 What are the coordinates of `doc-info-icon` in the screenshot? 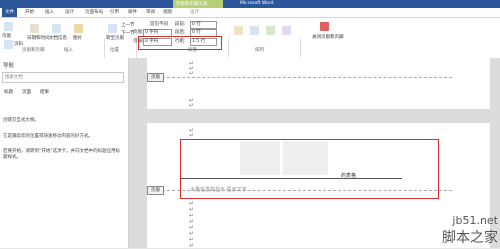 It's located at (56, 28).